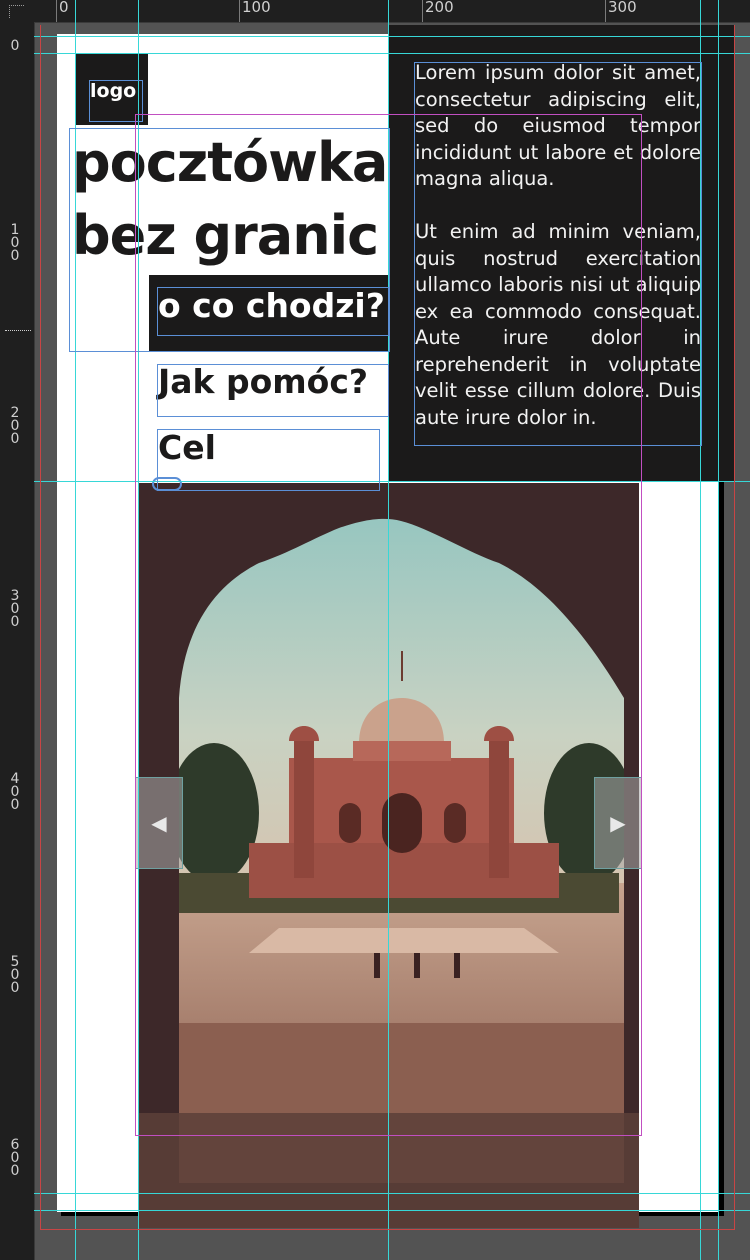 The width and height of the screenshot is (750, 1260). What do you see at coordinates (230, 162) in the screenshot?
I see `title-line-1: pocztówka` at bounding box center [230, 162].